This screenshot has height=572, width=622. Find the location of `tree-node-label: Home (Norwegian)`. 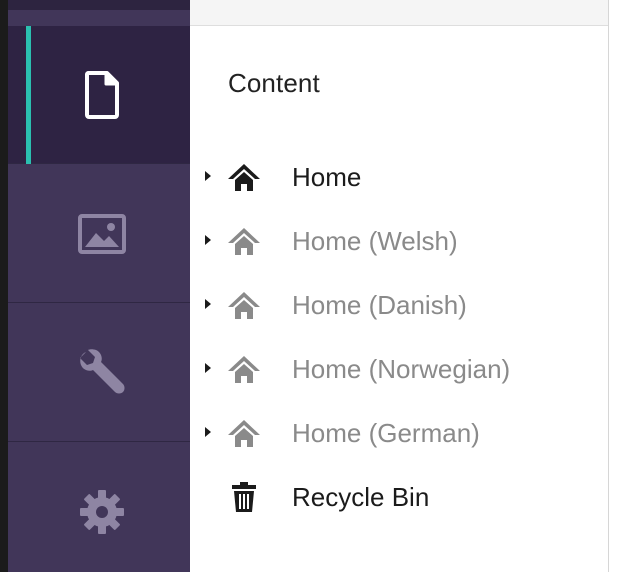

tree-node-label: Home (Norwegian) is located at coordinates (401, 369).